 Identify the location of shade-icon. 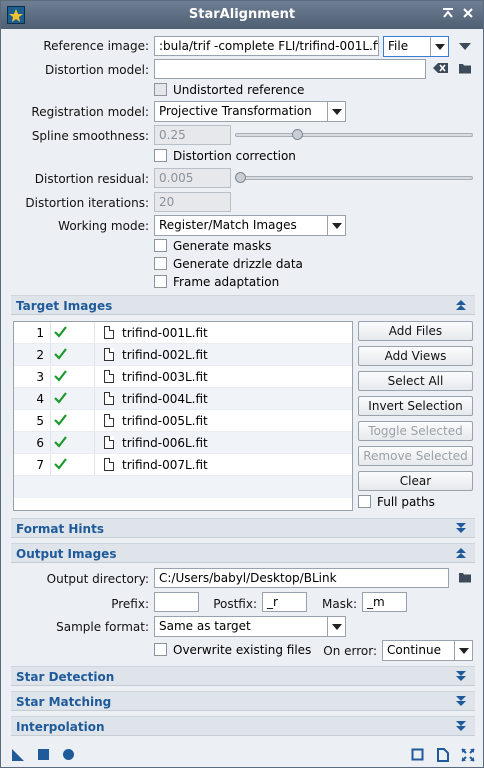
(448, 14).